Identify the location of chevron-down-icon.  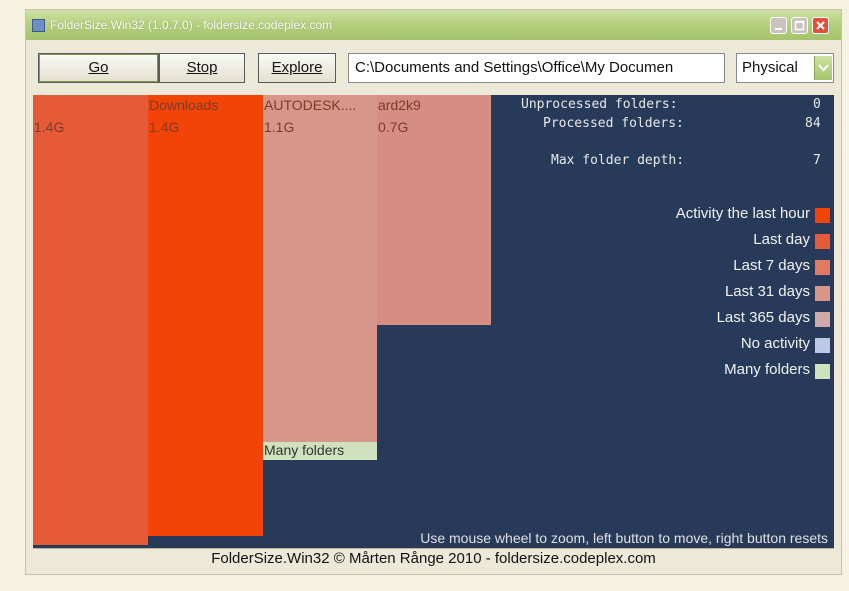
(823, 68).